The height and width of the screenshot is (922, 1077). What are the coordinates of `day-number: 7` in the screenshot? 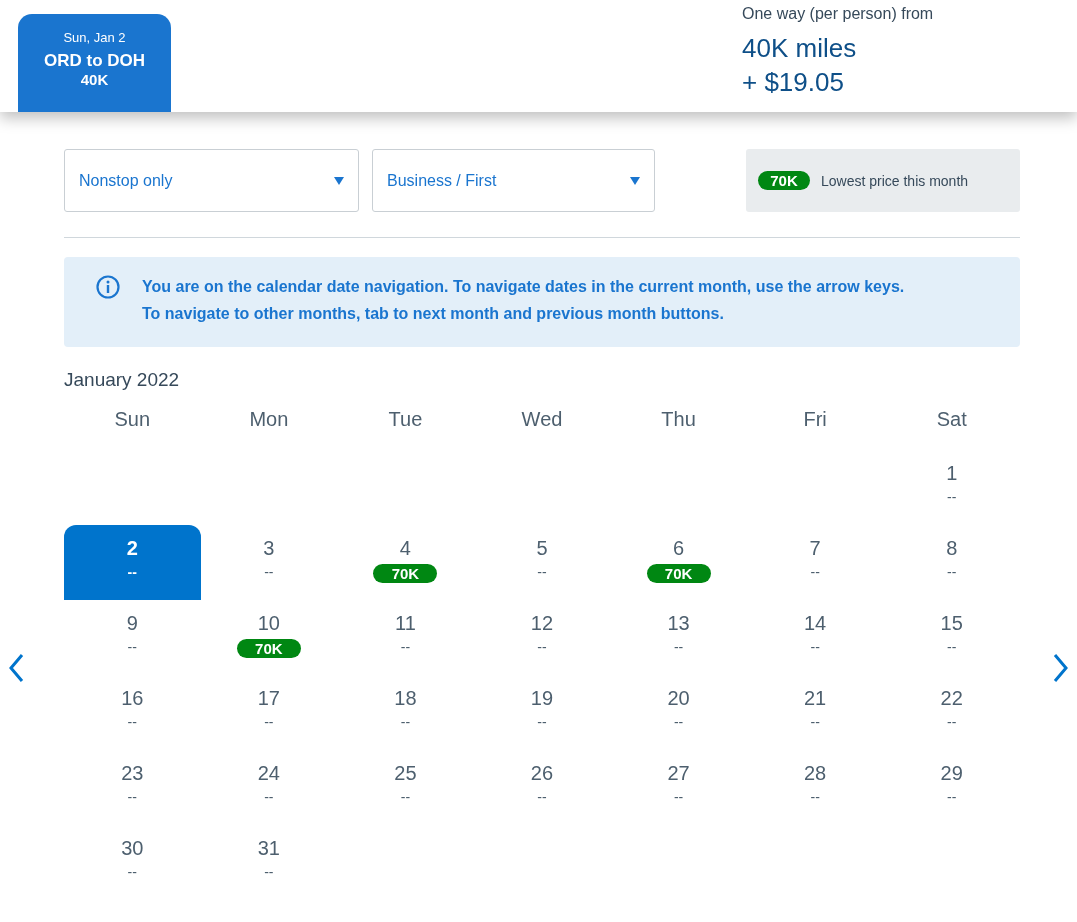 It's located at (815, 548).